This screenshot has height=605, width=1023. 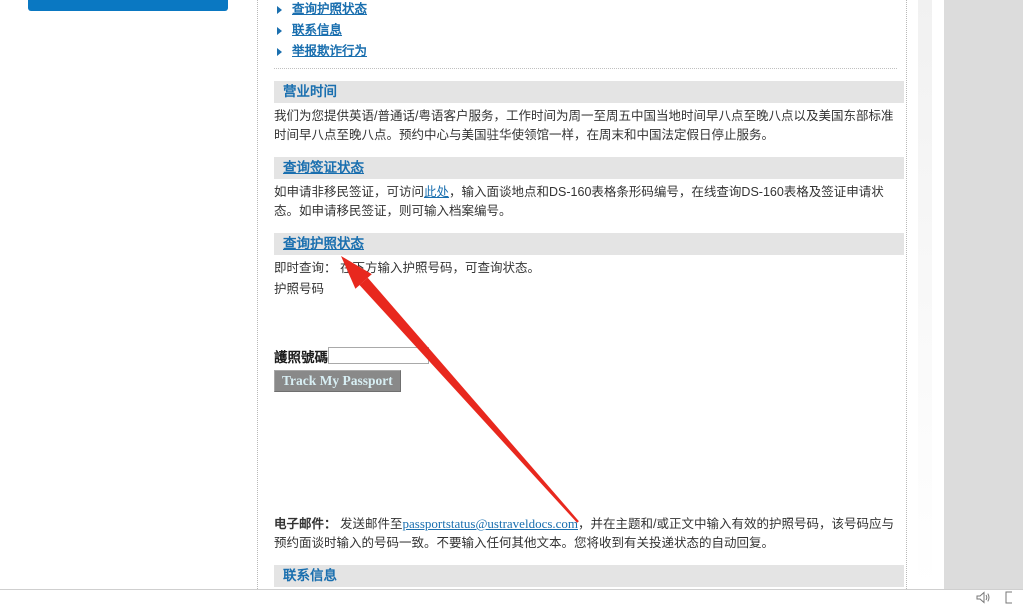 I want to click on system-tray, so click(x=997, y=597).